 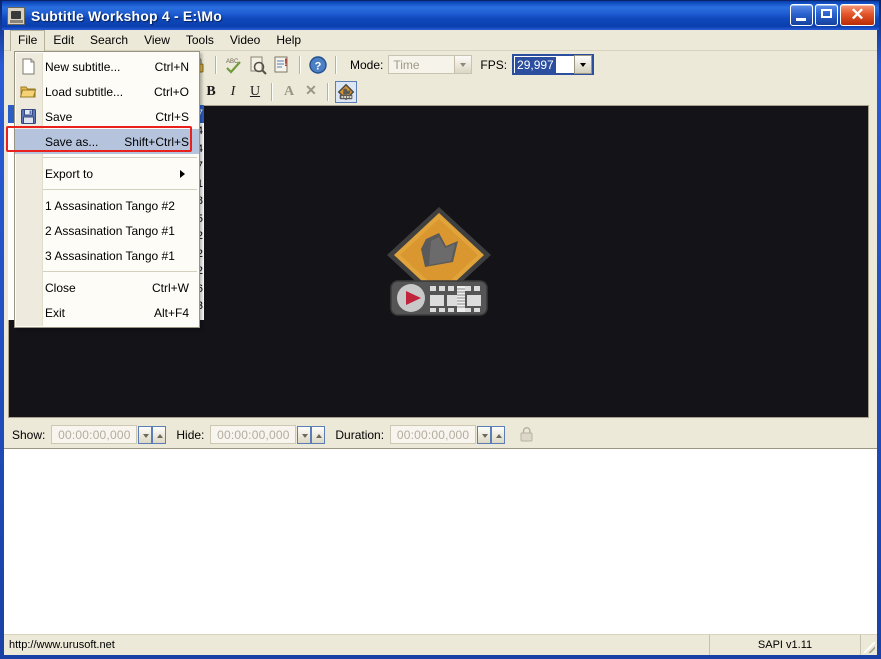 I want to click on menu-item-new-subtitle: New subtitle... Ctrl+N, so click(x=107, y=66).